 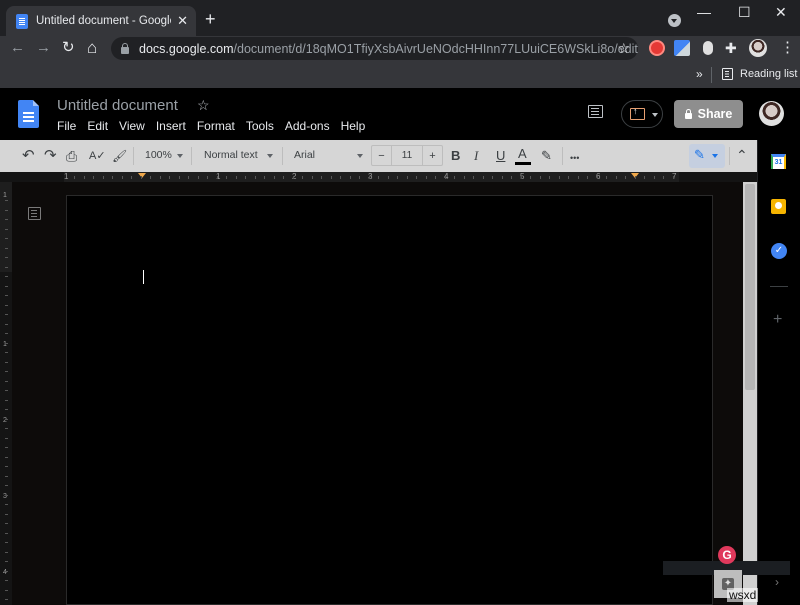 What do you see at coordinates (750, 287) in the screenshot?
I see `scrollbar-thumb` at bounding box center [750, 287].